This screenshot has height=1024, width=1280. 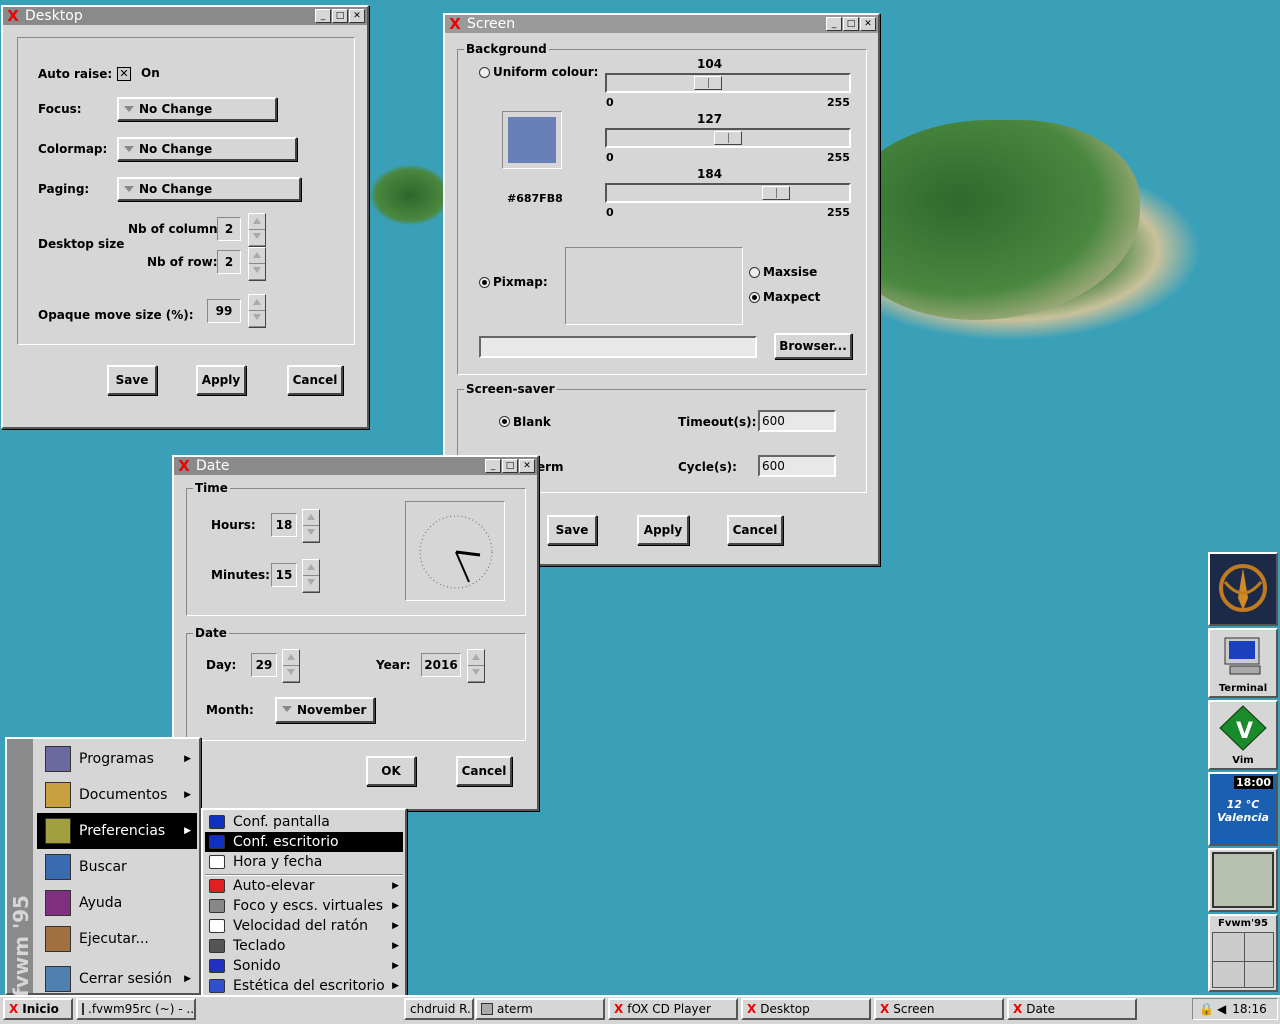 What do you see at coordinates (284, 525) in the screenshot?
I see `hours-field: 18` at bounding box center [284, 525].